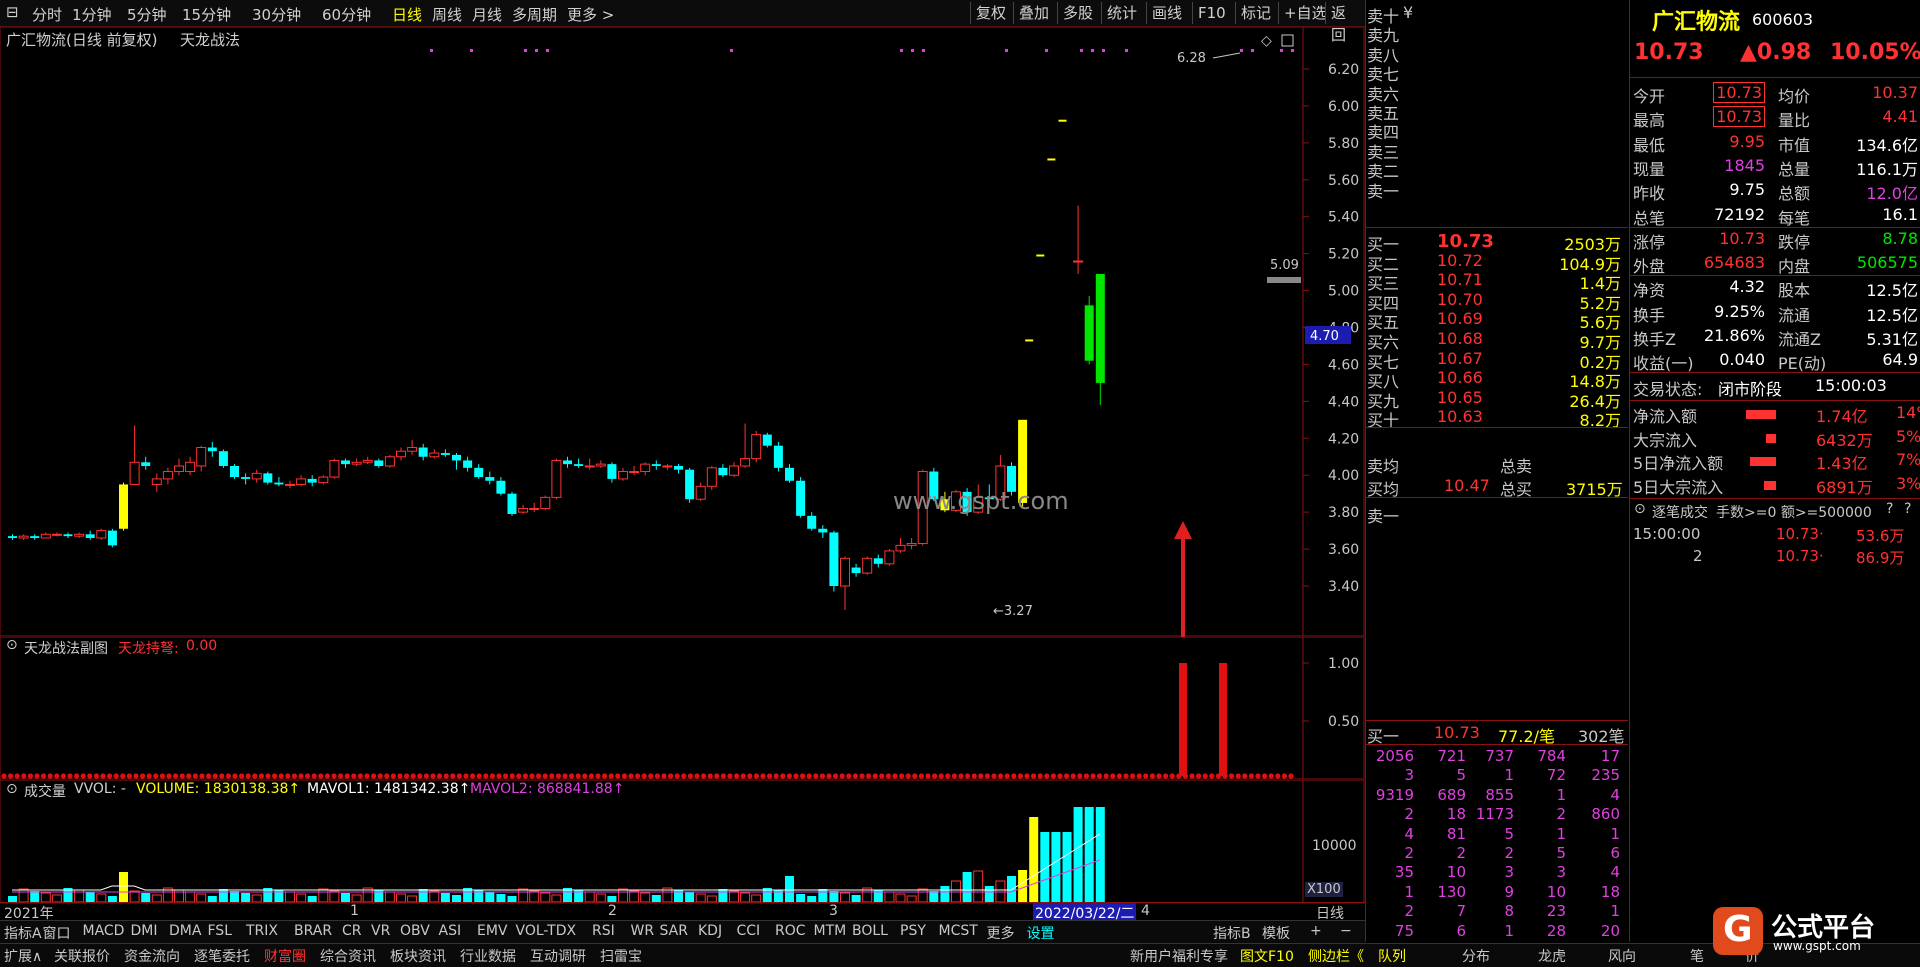 This screenshot has height=967, width=1920. What do you see at coordinates (1889, 509) in the screenshot?
I see `help-icon: ?` at bounding box center [1889, 509].